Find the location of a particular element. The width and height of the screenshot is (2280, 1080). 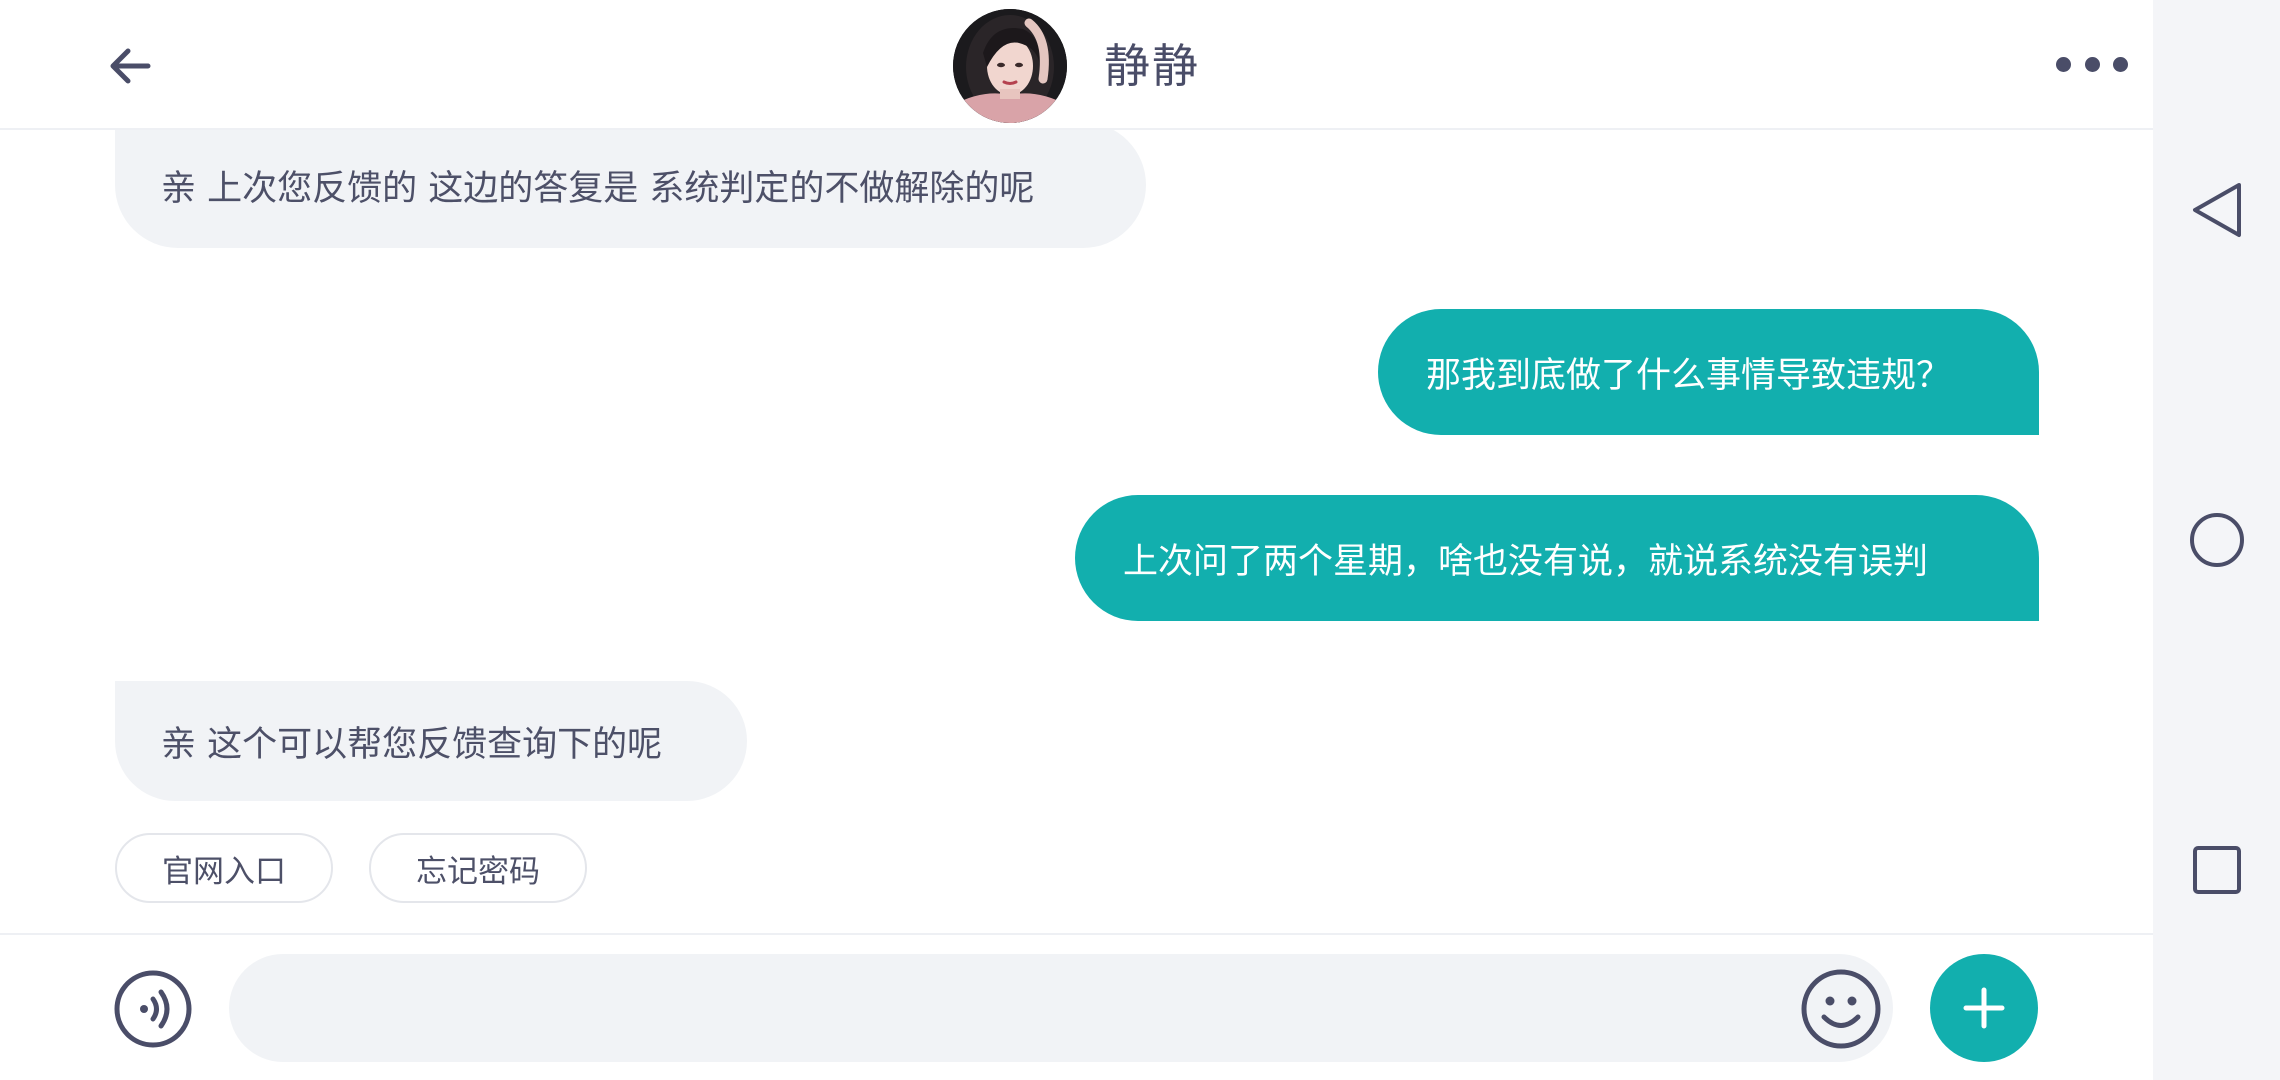

quick-reply-forgot-password: 忘记密码 is located at coordinates (478, 868).